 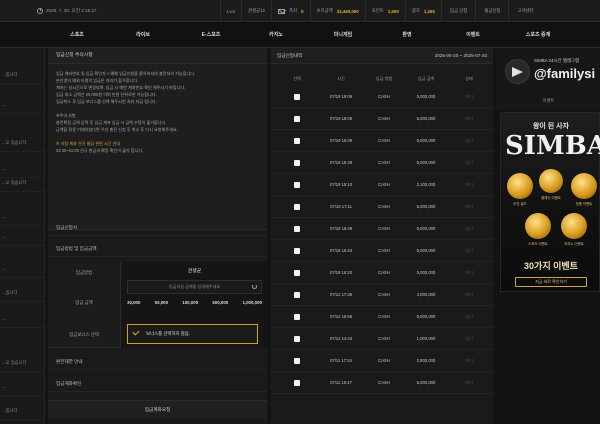 I want to click on nav-live: 라이브, so click(x=143, y=35).